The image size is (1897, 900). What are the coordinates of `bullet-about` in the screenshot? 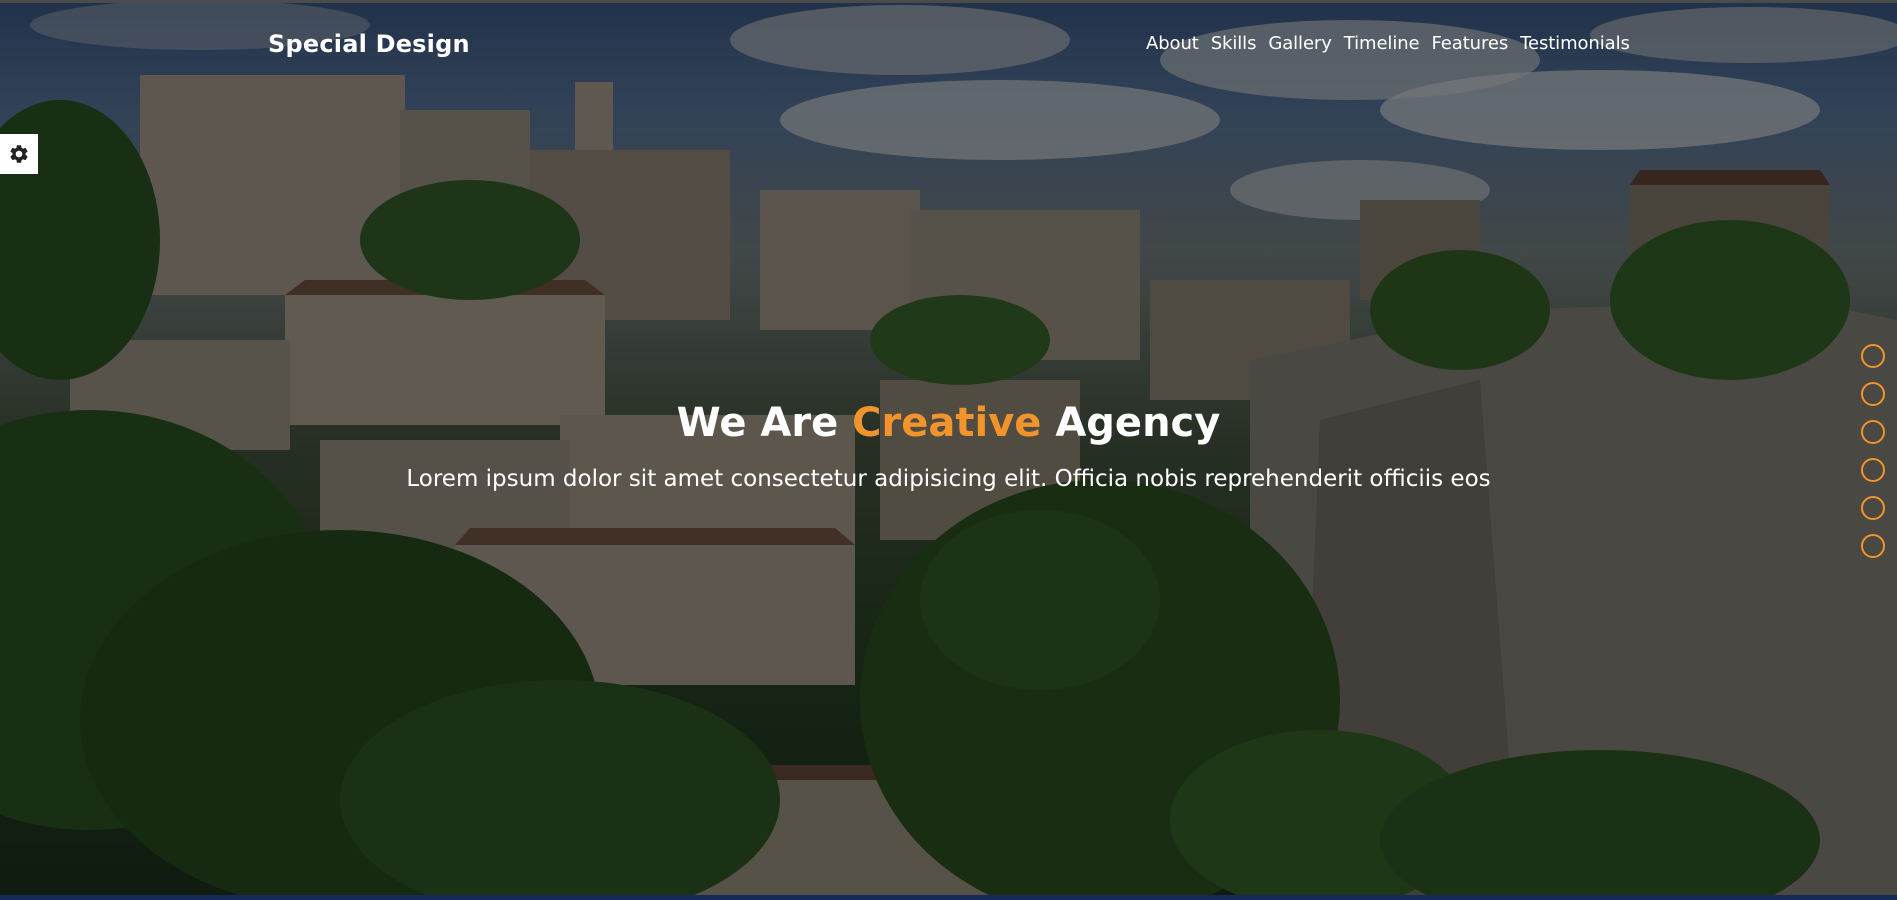 It's located at (1873, 356).